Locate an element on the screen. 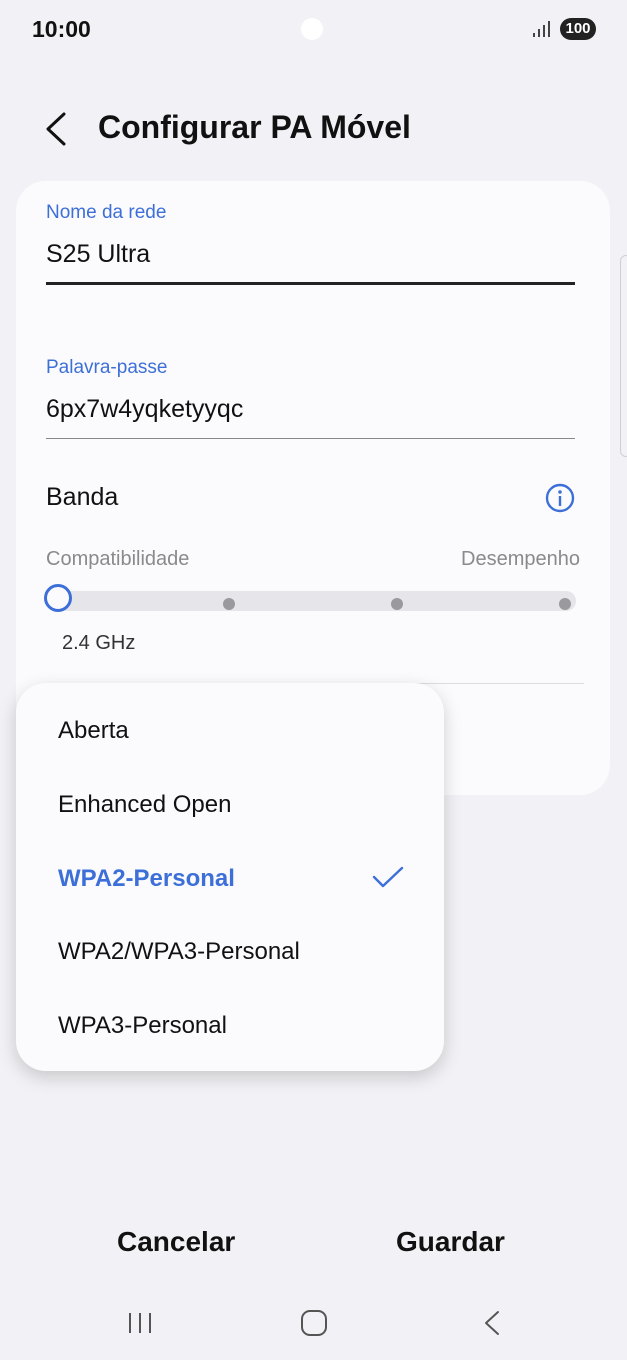 This screenshot has height=1360, width=627. slider-min-label: Compatibilidade is located at coordinates (118, 559).